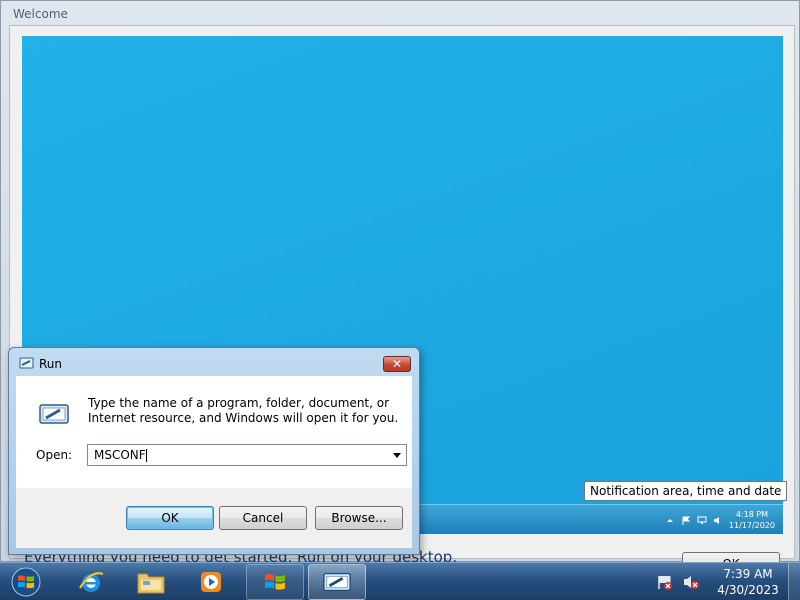 Image resolution: width=800 pixels, height=600 pixels. Describe the element at coordinates (51, 364) in the screenshot. I see `run-dialog-title: Run` at that location.